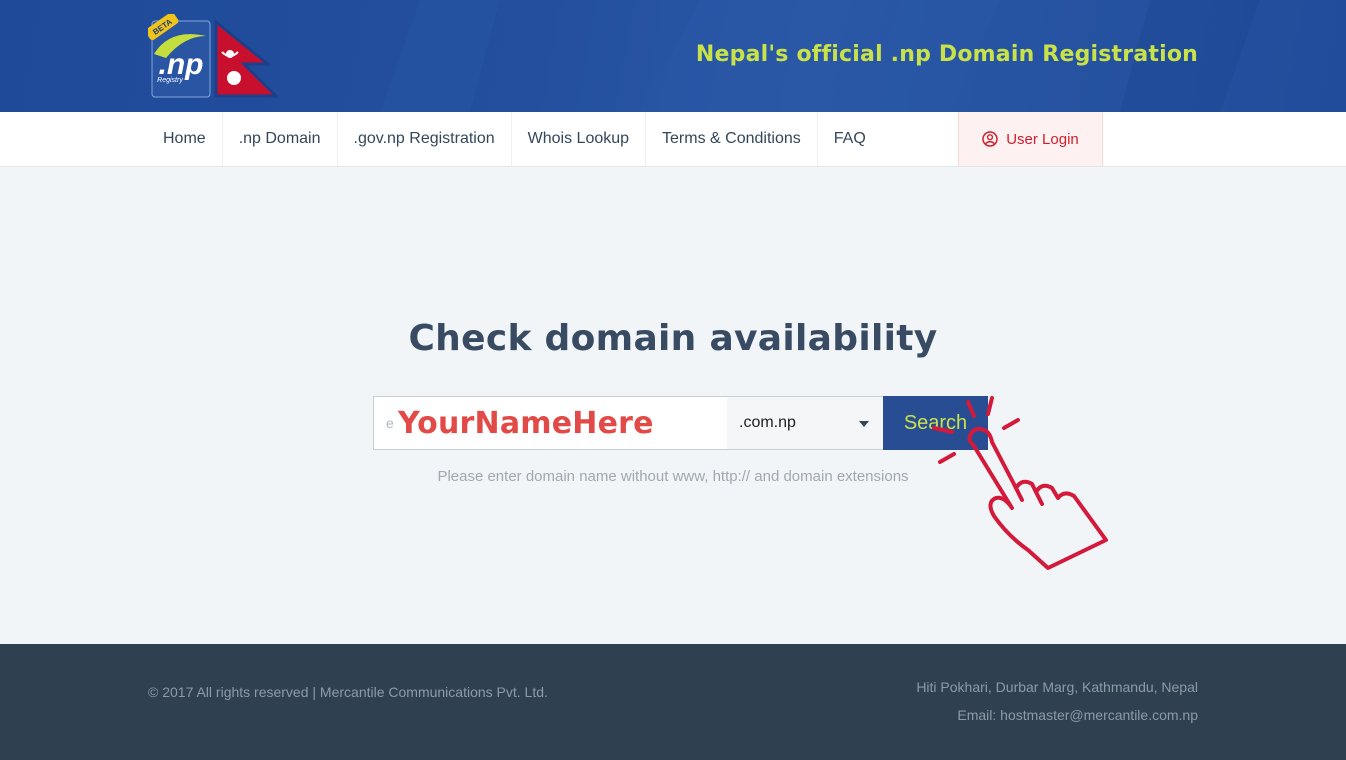 The image size is (1346, 760). Describe the element at coordinates (425, 139) in the screenshot. I see `nav-item-gov-np-registration: .gov.np Registration` at that location.